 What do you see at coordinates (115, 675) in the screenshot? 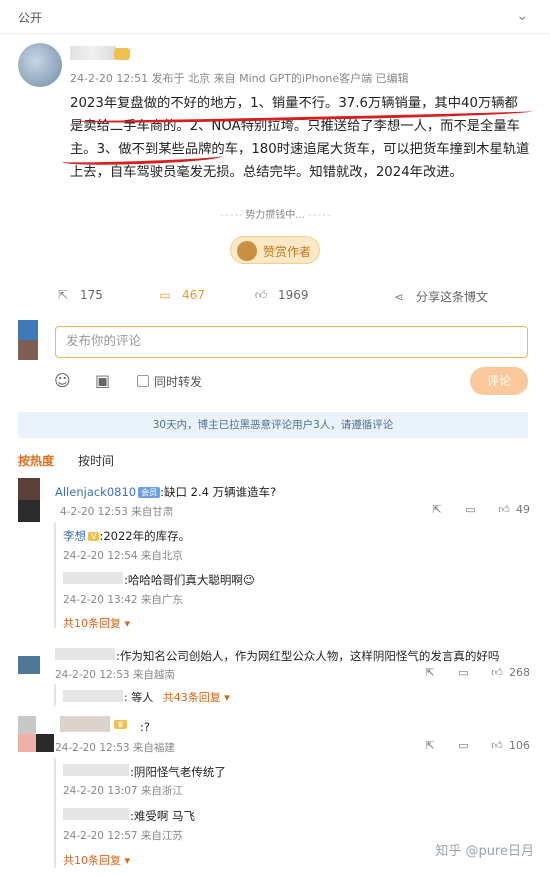
I see `comment-meta: 24-2-20 12:53 来自越南` at bounding box center [115, 675].